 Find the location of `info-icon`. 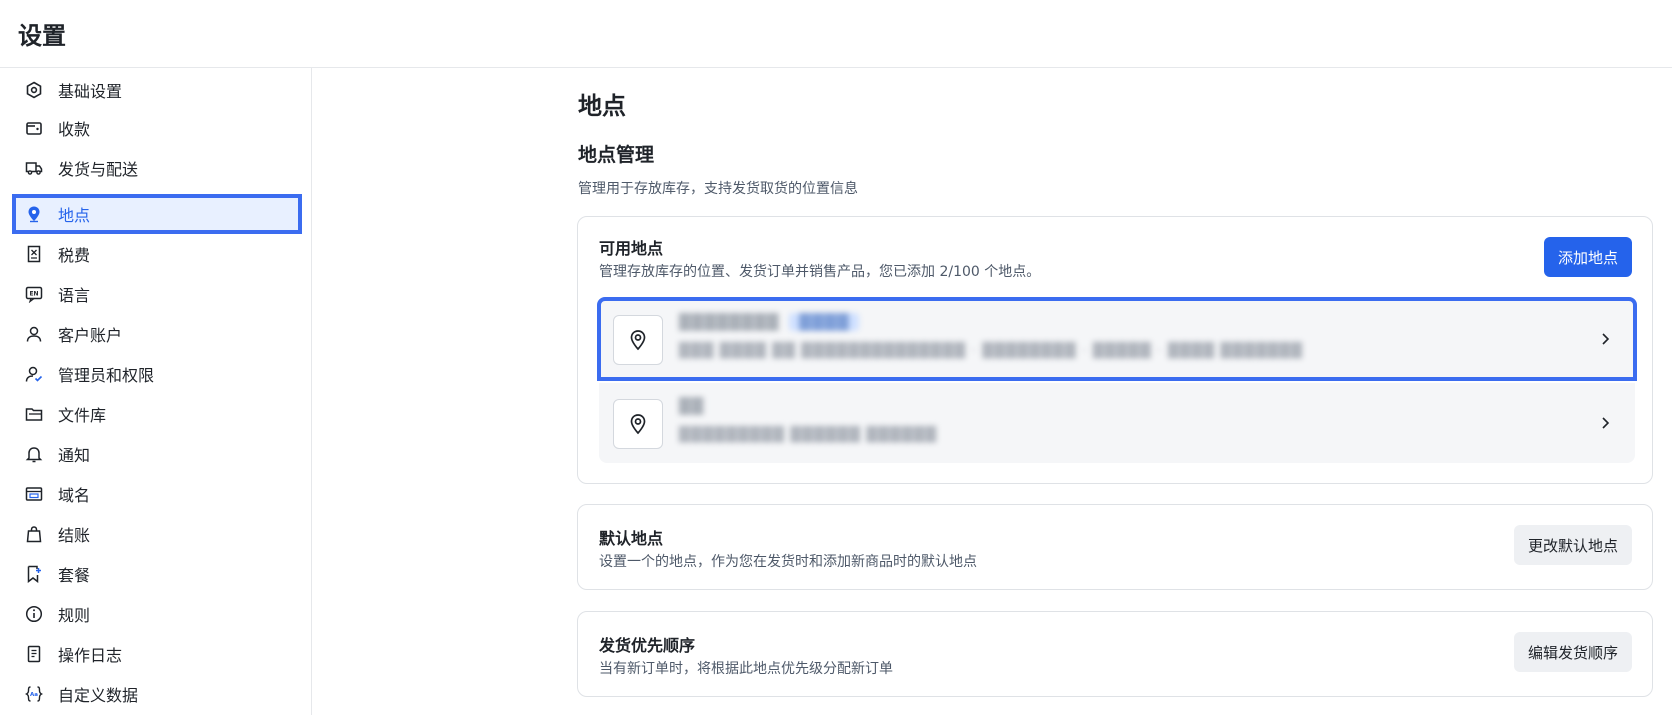

info-icon is located at coordinates (34, 614).